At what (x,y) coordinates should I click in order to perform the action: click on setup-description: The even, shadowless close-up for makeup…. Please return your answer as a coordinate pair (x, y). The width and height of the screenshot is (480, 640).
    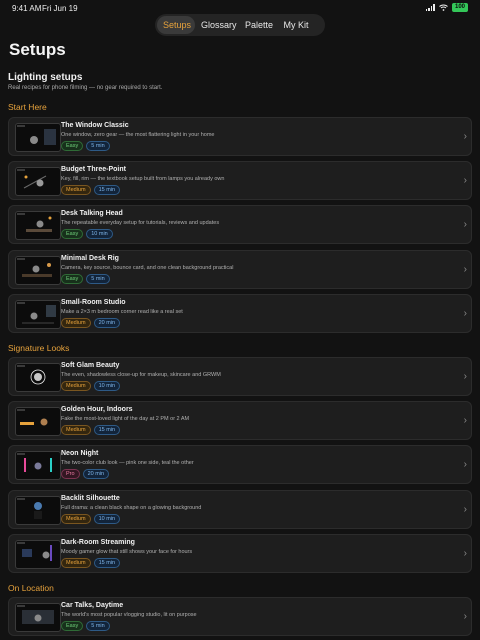
    Looking at the image, I should click on (141, 375).